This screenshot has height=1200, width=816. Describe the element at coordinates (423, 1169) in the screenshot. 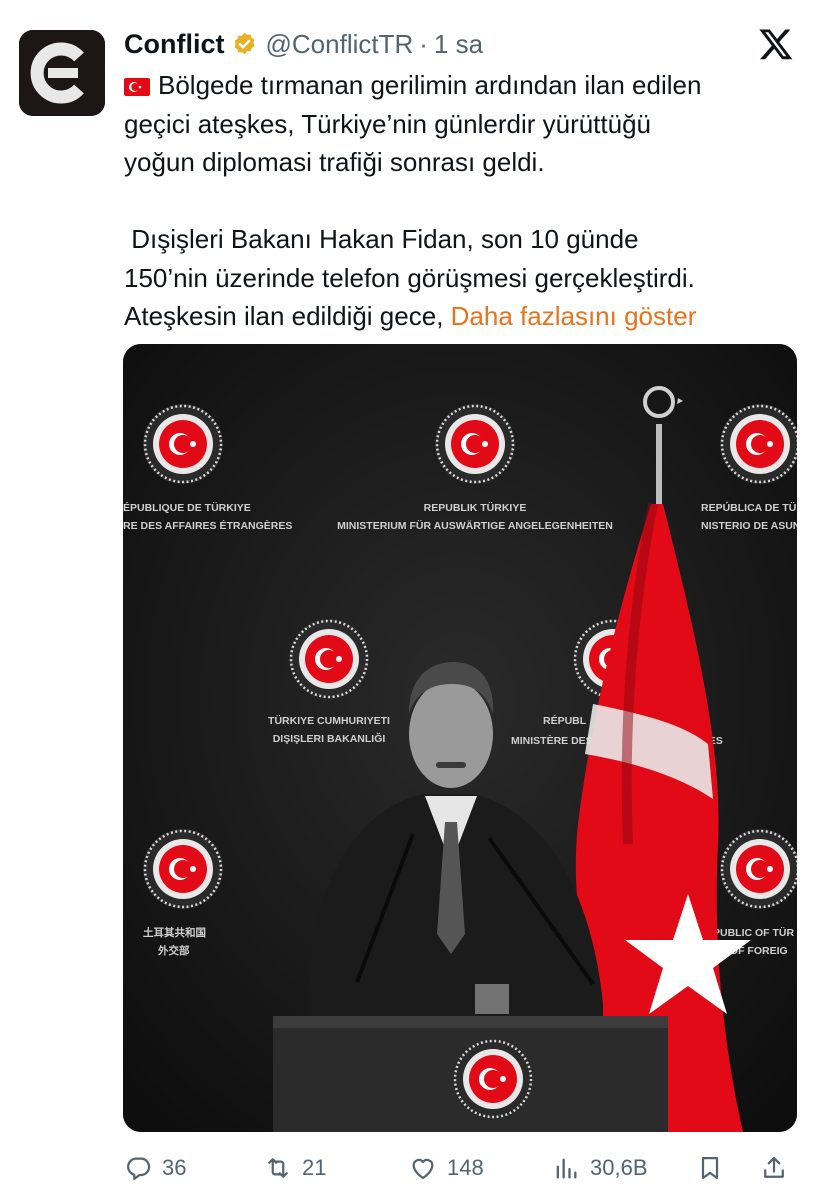

I see `heart-icon` at that location.